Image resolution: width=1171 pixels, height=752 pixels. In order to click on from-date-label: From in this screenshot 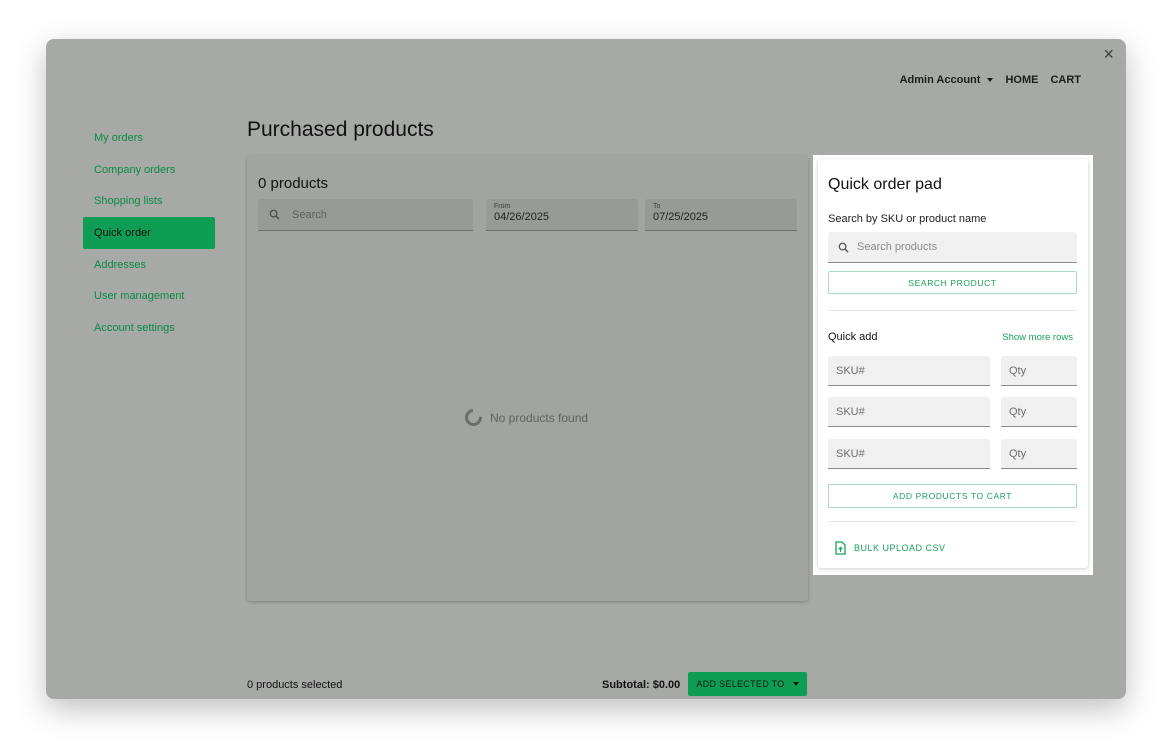, I will do `click(502, 206)`.